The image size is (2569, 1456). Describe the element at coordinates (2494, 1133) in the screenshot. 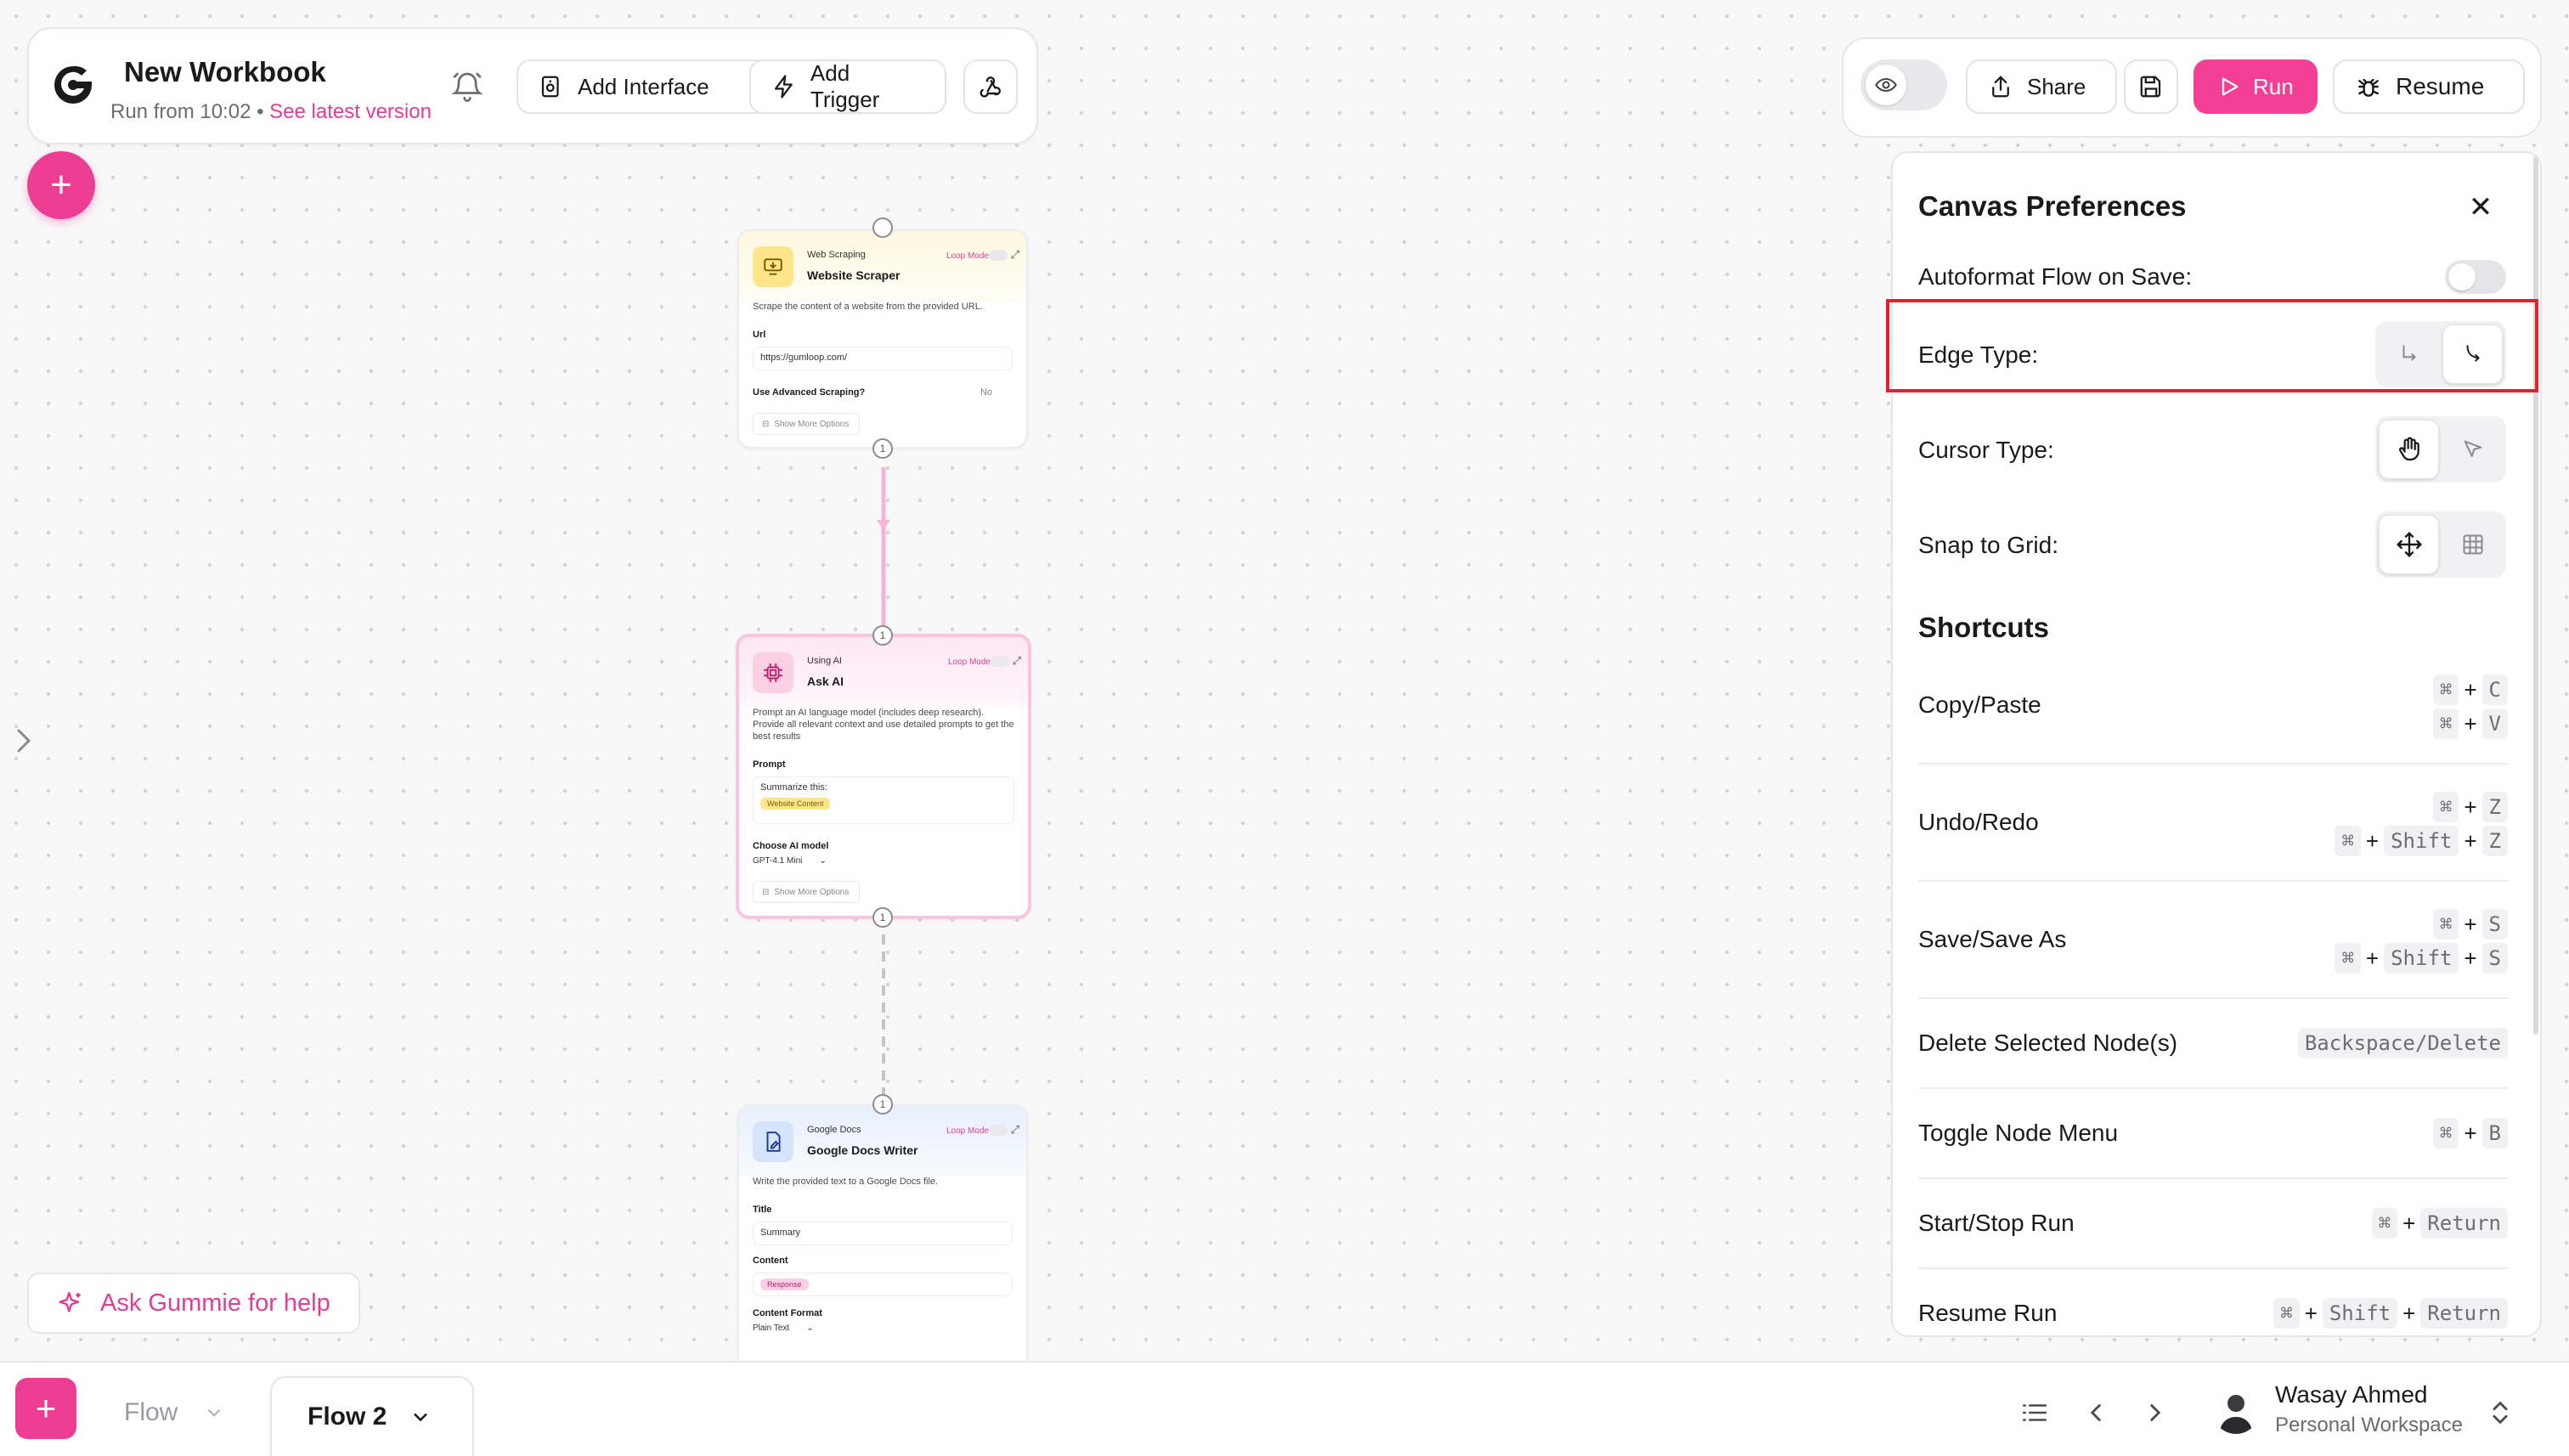

I see `b-key: B` at that location.